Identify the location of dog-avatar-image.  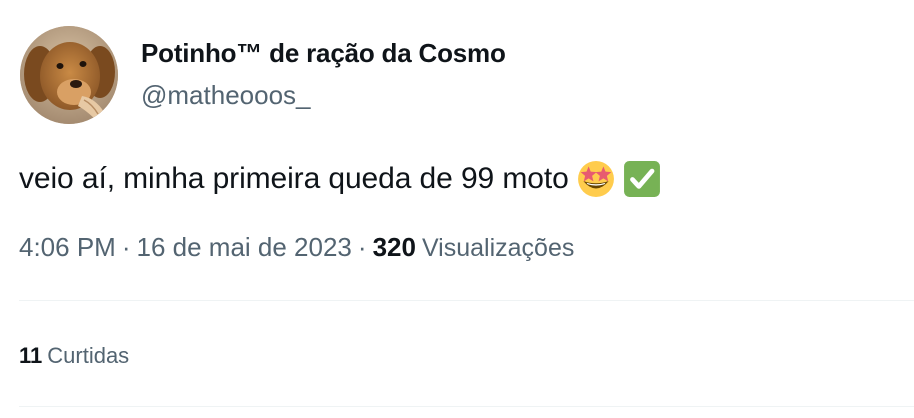
(69, 75).